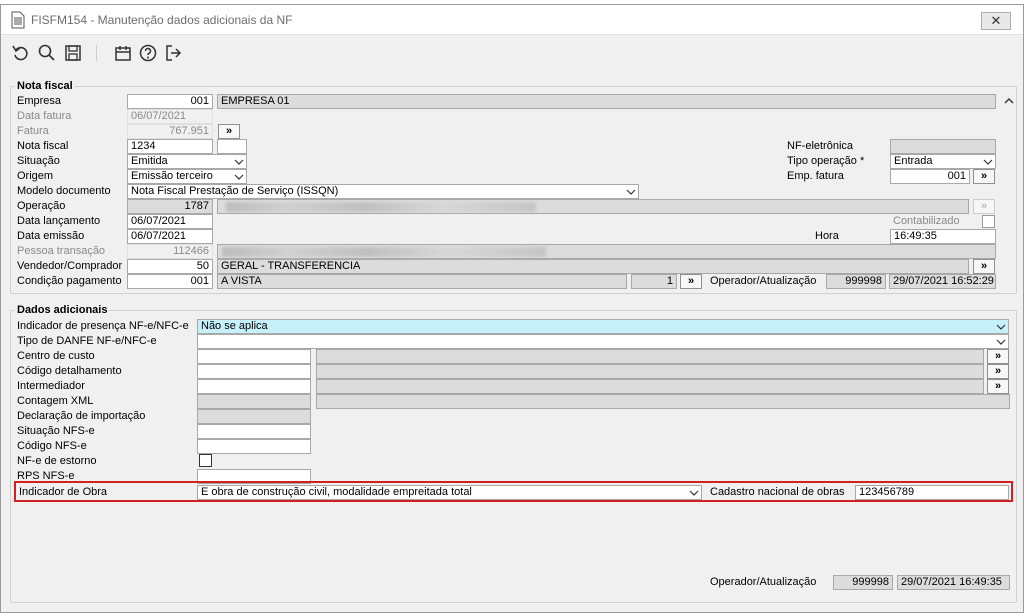 The height and width of the screenshot is (613, 1026). Describe the element at coordinates (863, 582) in the screenshot. I see `operador-field-2: 999998` at that location.